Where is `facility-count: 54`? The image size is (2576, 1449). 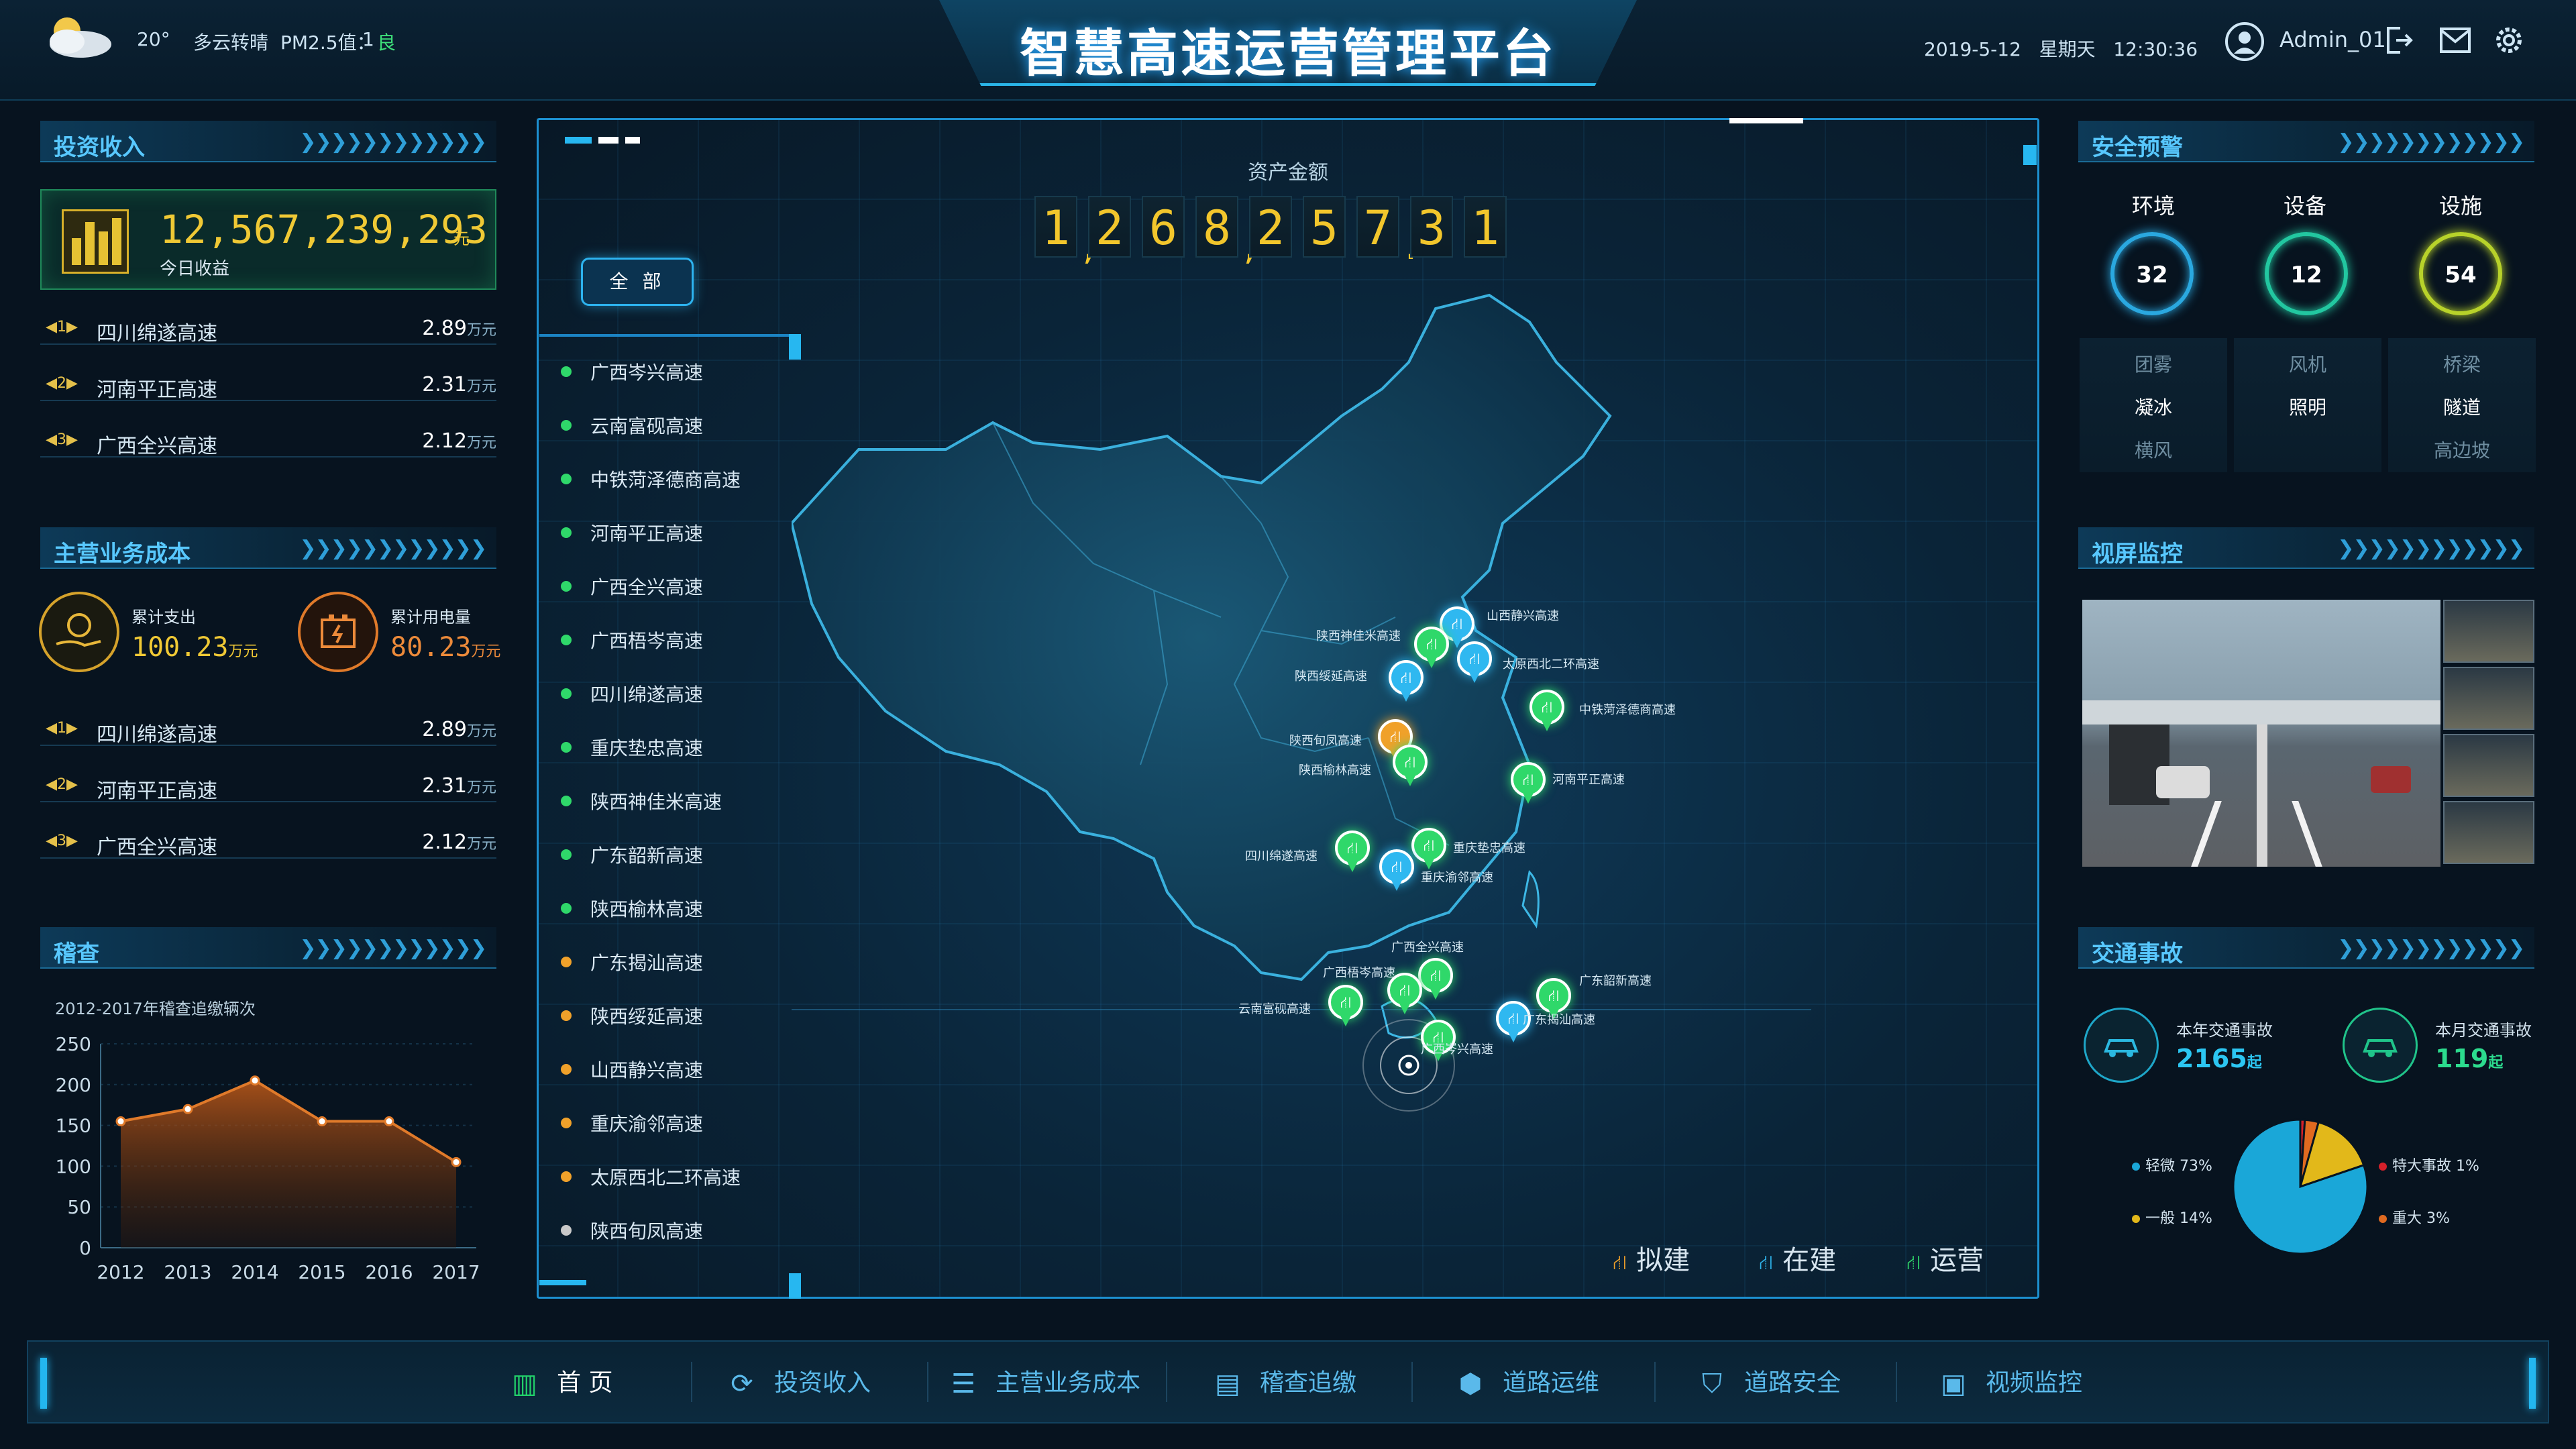 facility-count: 54 is located at coordinates (2460, 273).